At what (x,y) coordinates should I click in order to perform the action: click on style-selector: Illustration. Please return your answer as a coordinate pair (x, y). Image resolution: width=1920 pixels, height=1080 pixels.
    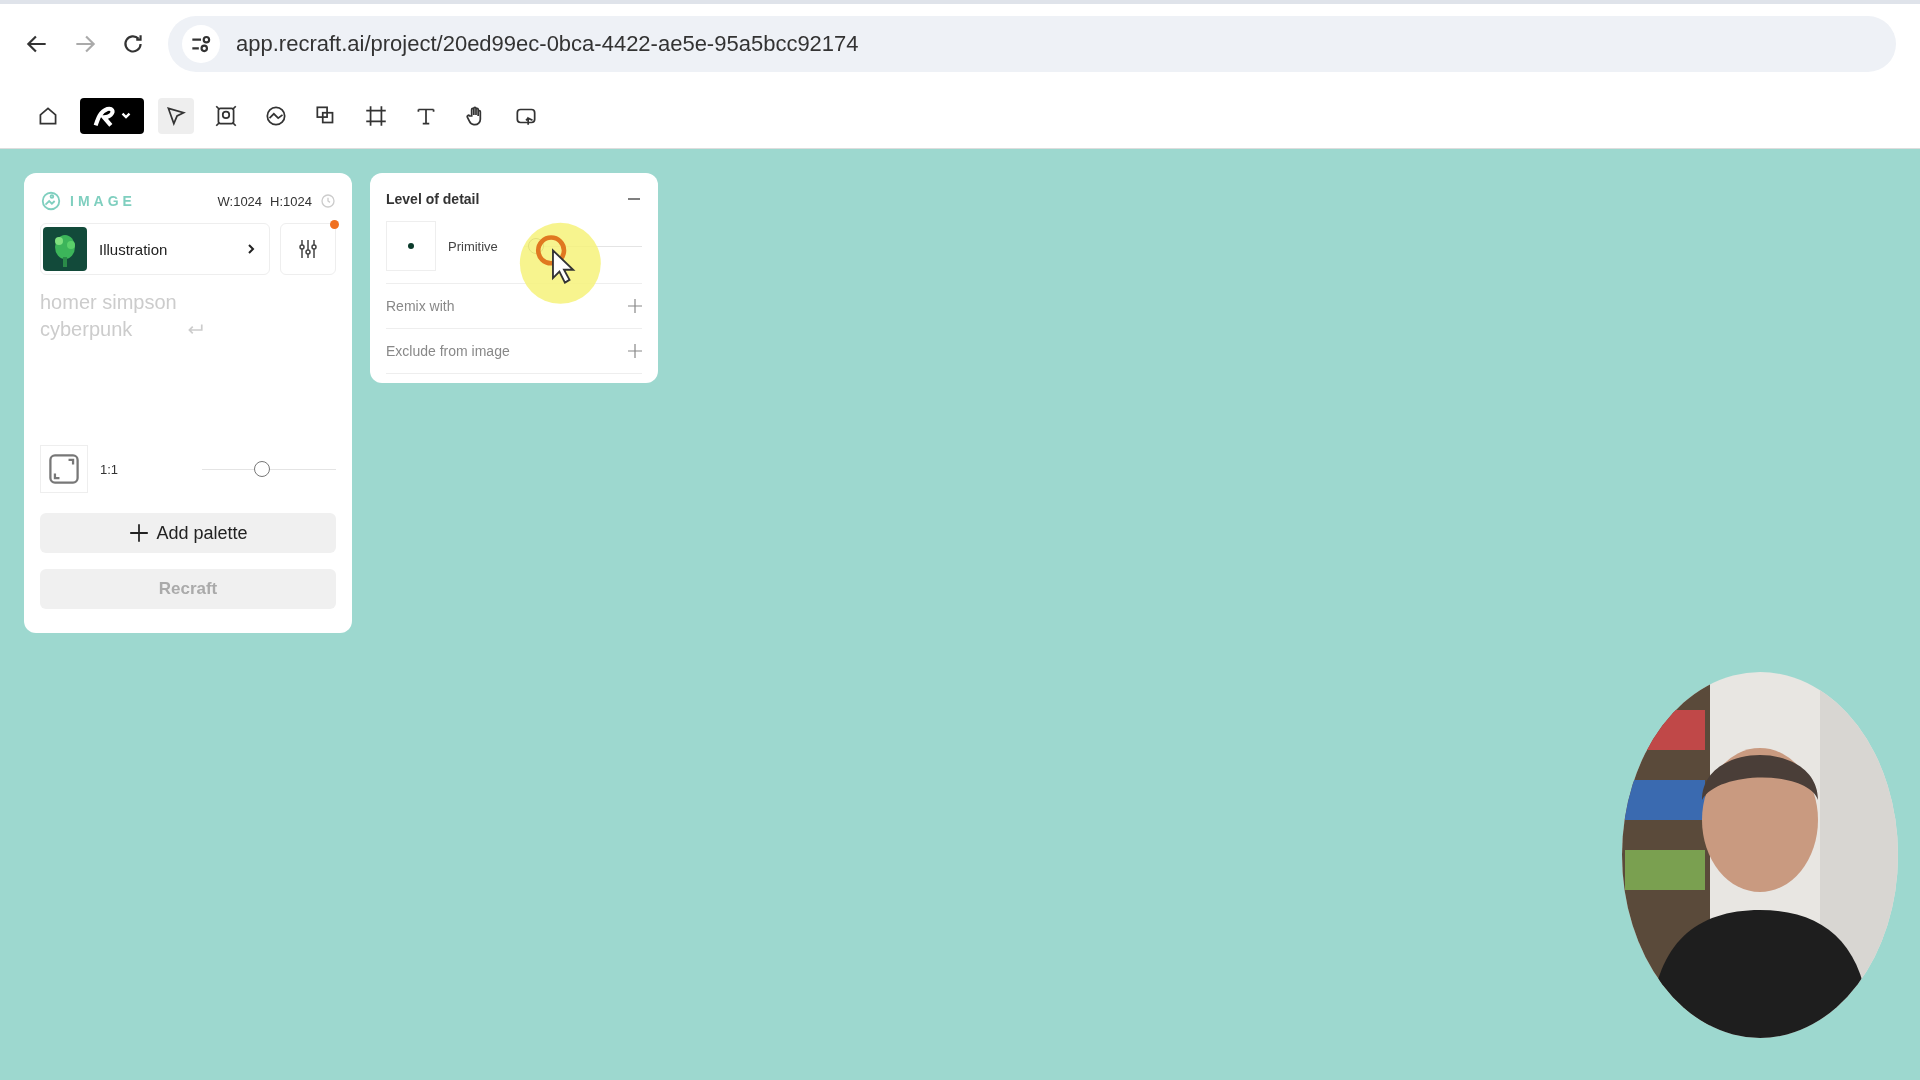
    Looking at the image, I should click on (155, 249).